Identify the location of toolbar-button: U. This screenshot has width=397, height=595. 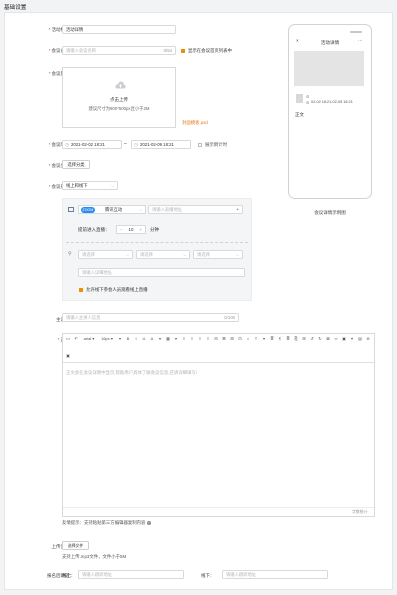
(144, 339).